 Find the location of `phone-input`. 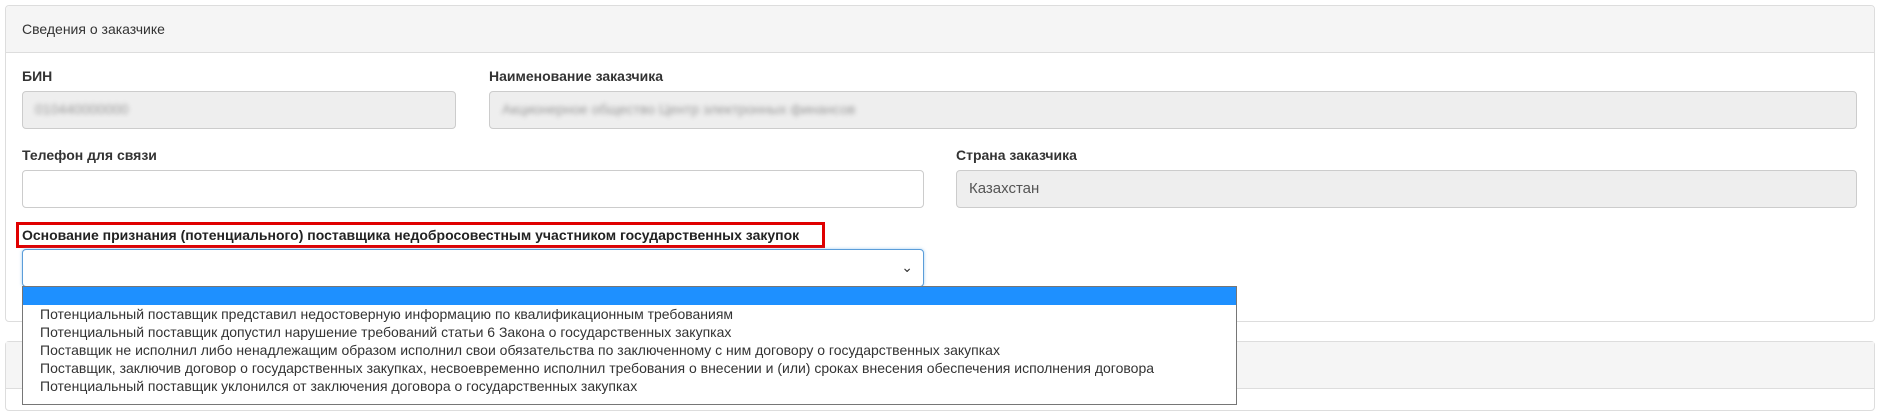

phone-input is located at coordinates (473, 189).